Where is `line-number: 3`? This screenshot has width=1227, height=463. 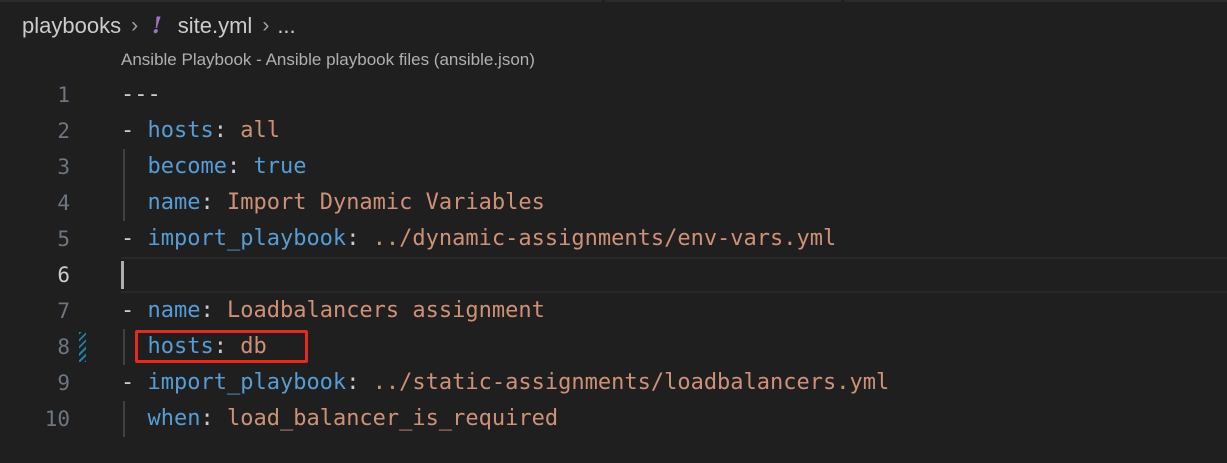
line-number: 3 is located at coordinates (63, 167).